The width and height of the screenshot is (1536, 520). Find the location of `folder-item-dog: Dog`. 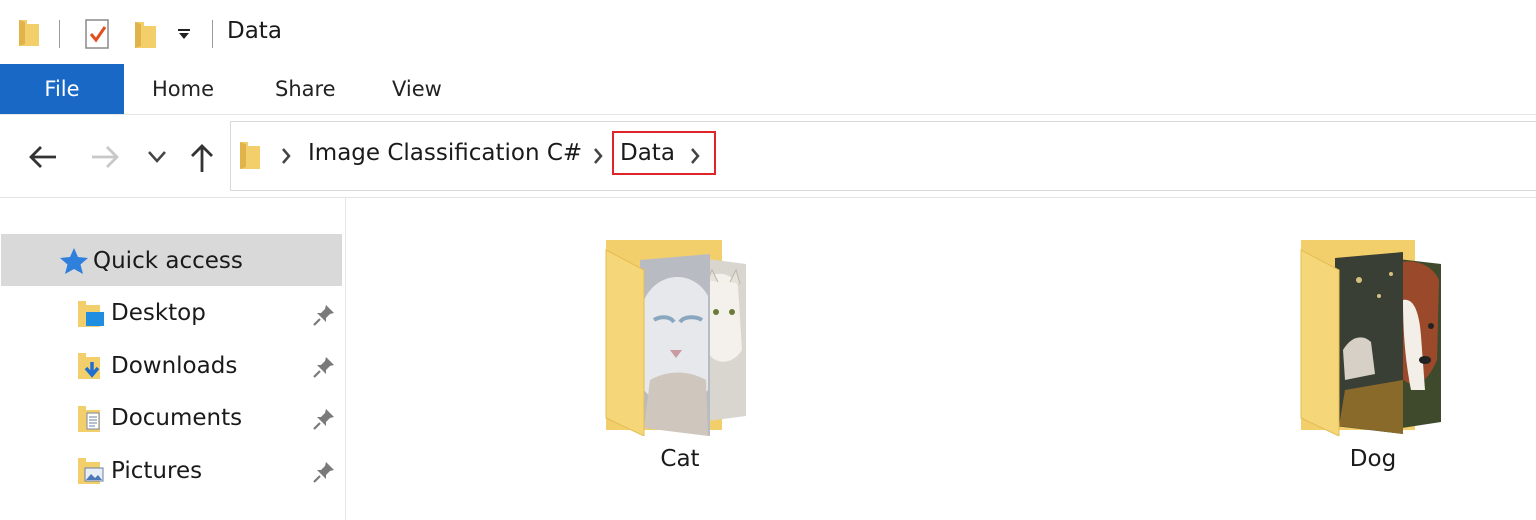

folder-item-dog: Dog is located at coordinates (1373, 355).